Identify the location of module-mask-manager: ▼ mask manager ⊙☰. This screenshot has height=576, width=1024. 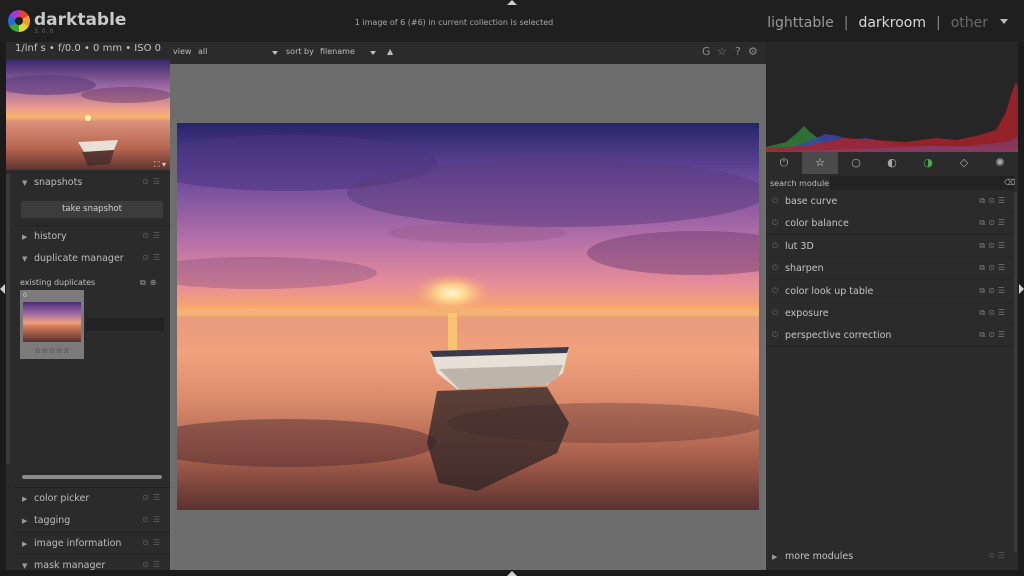
(92, 562).